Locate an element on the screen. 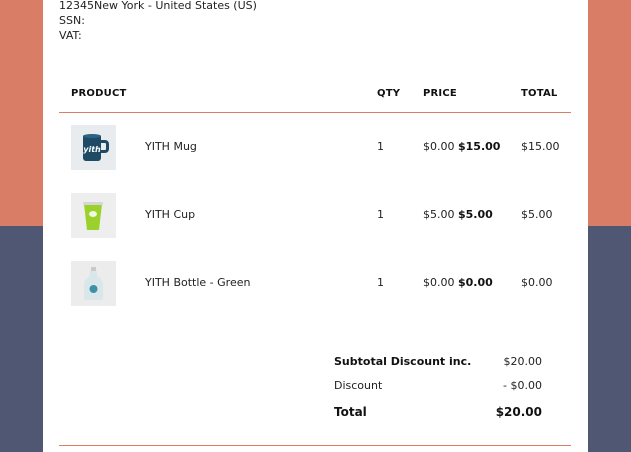  mug-image: yith is located at coordinates (93, 147).